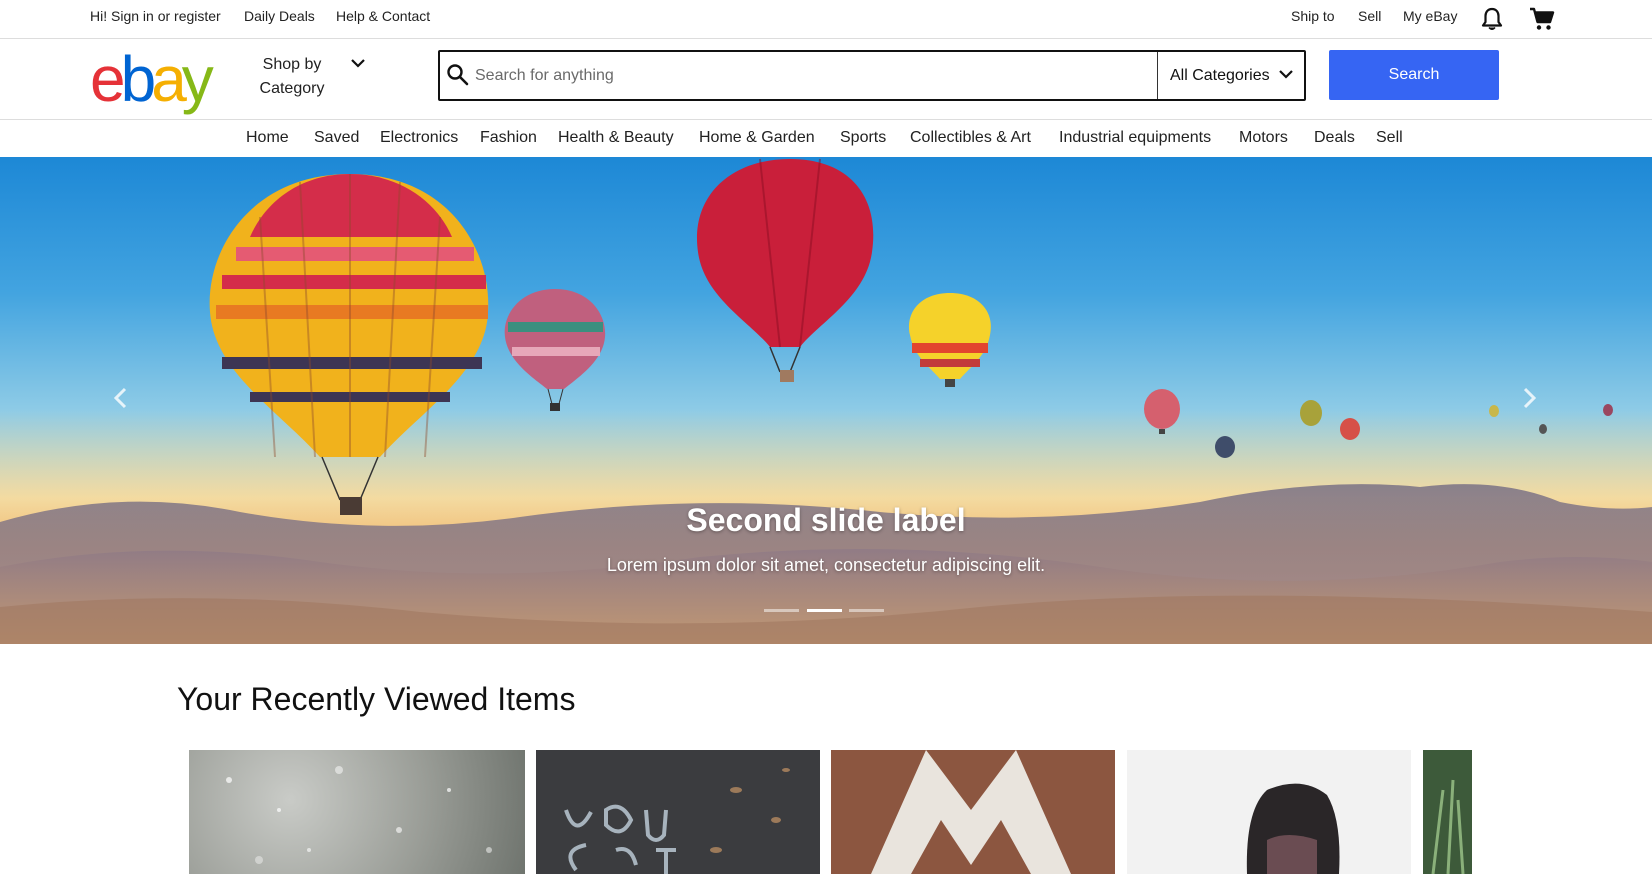 The width and height of the screenshot is (1652, 874). I want to click on nav-item-health-beauty: Health & Beauty, so click(616, 138).